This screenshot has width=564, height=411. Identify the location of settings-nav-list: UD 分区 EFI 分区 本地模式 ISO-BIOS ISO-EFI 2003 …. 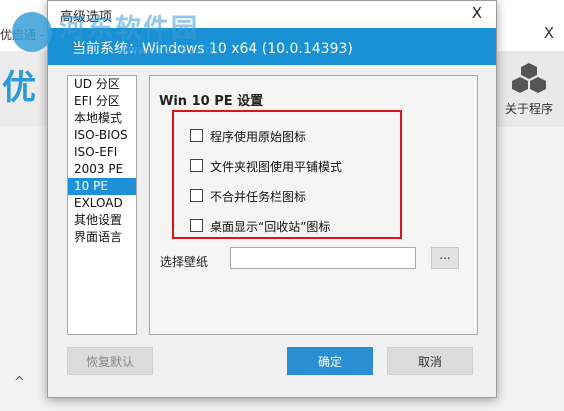
(102, 205).